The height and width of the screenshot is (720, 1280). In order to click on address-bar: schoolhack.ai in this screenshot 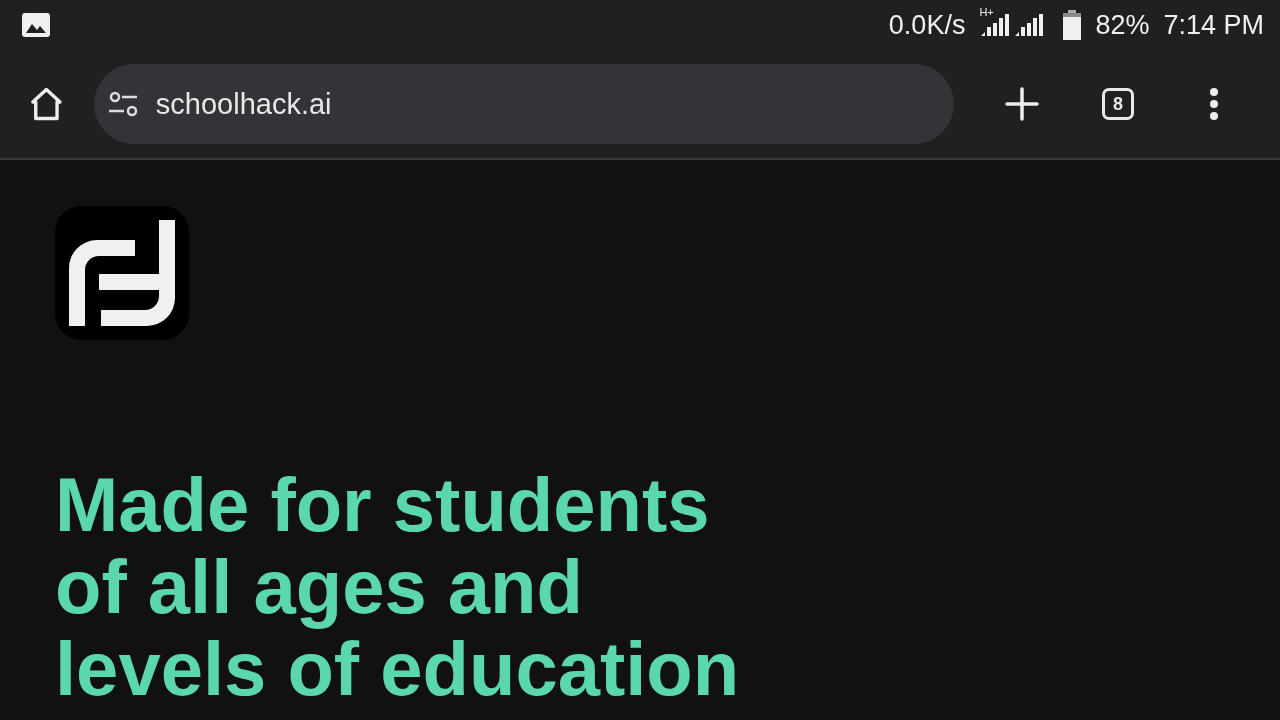, I will do `click(523, 104)`.